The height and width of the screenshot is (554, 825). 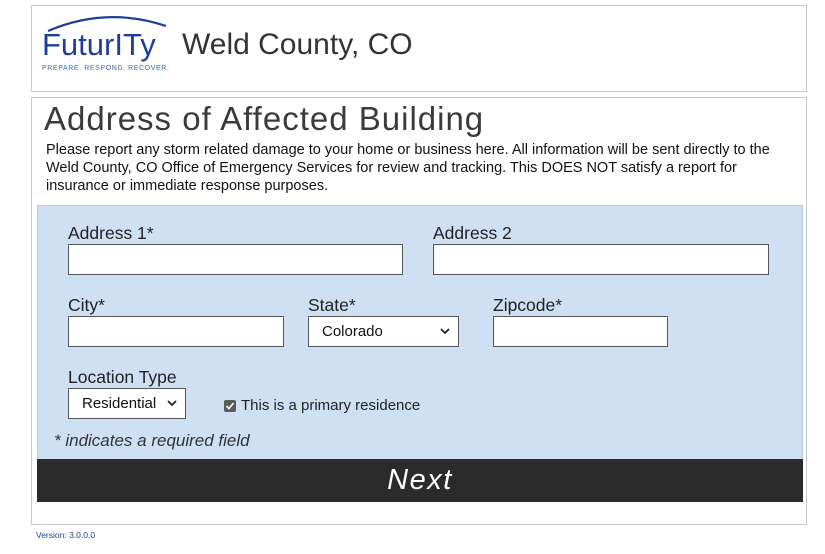 I want to click on checkmark-icon, so click(x=230, y=405).